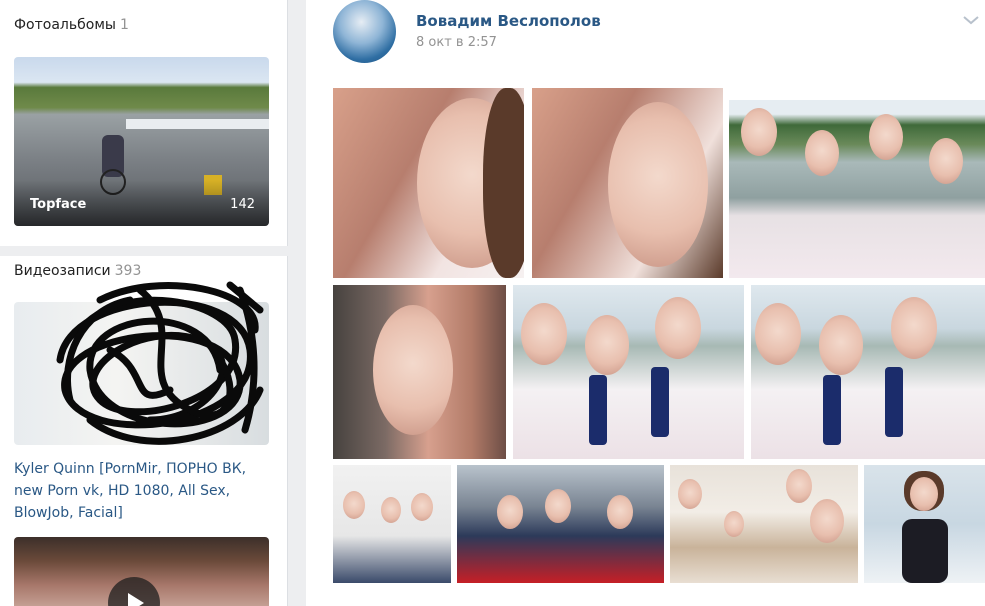 Image resolution: width=985 pixels, height=606 pixels. I want to click on photo-albums-header: Фотоальбомы 1, so click(71, 25).